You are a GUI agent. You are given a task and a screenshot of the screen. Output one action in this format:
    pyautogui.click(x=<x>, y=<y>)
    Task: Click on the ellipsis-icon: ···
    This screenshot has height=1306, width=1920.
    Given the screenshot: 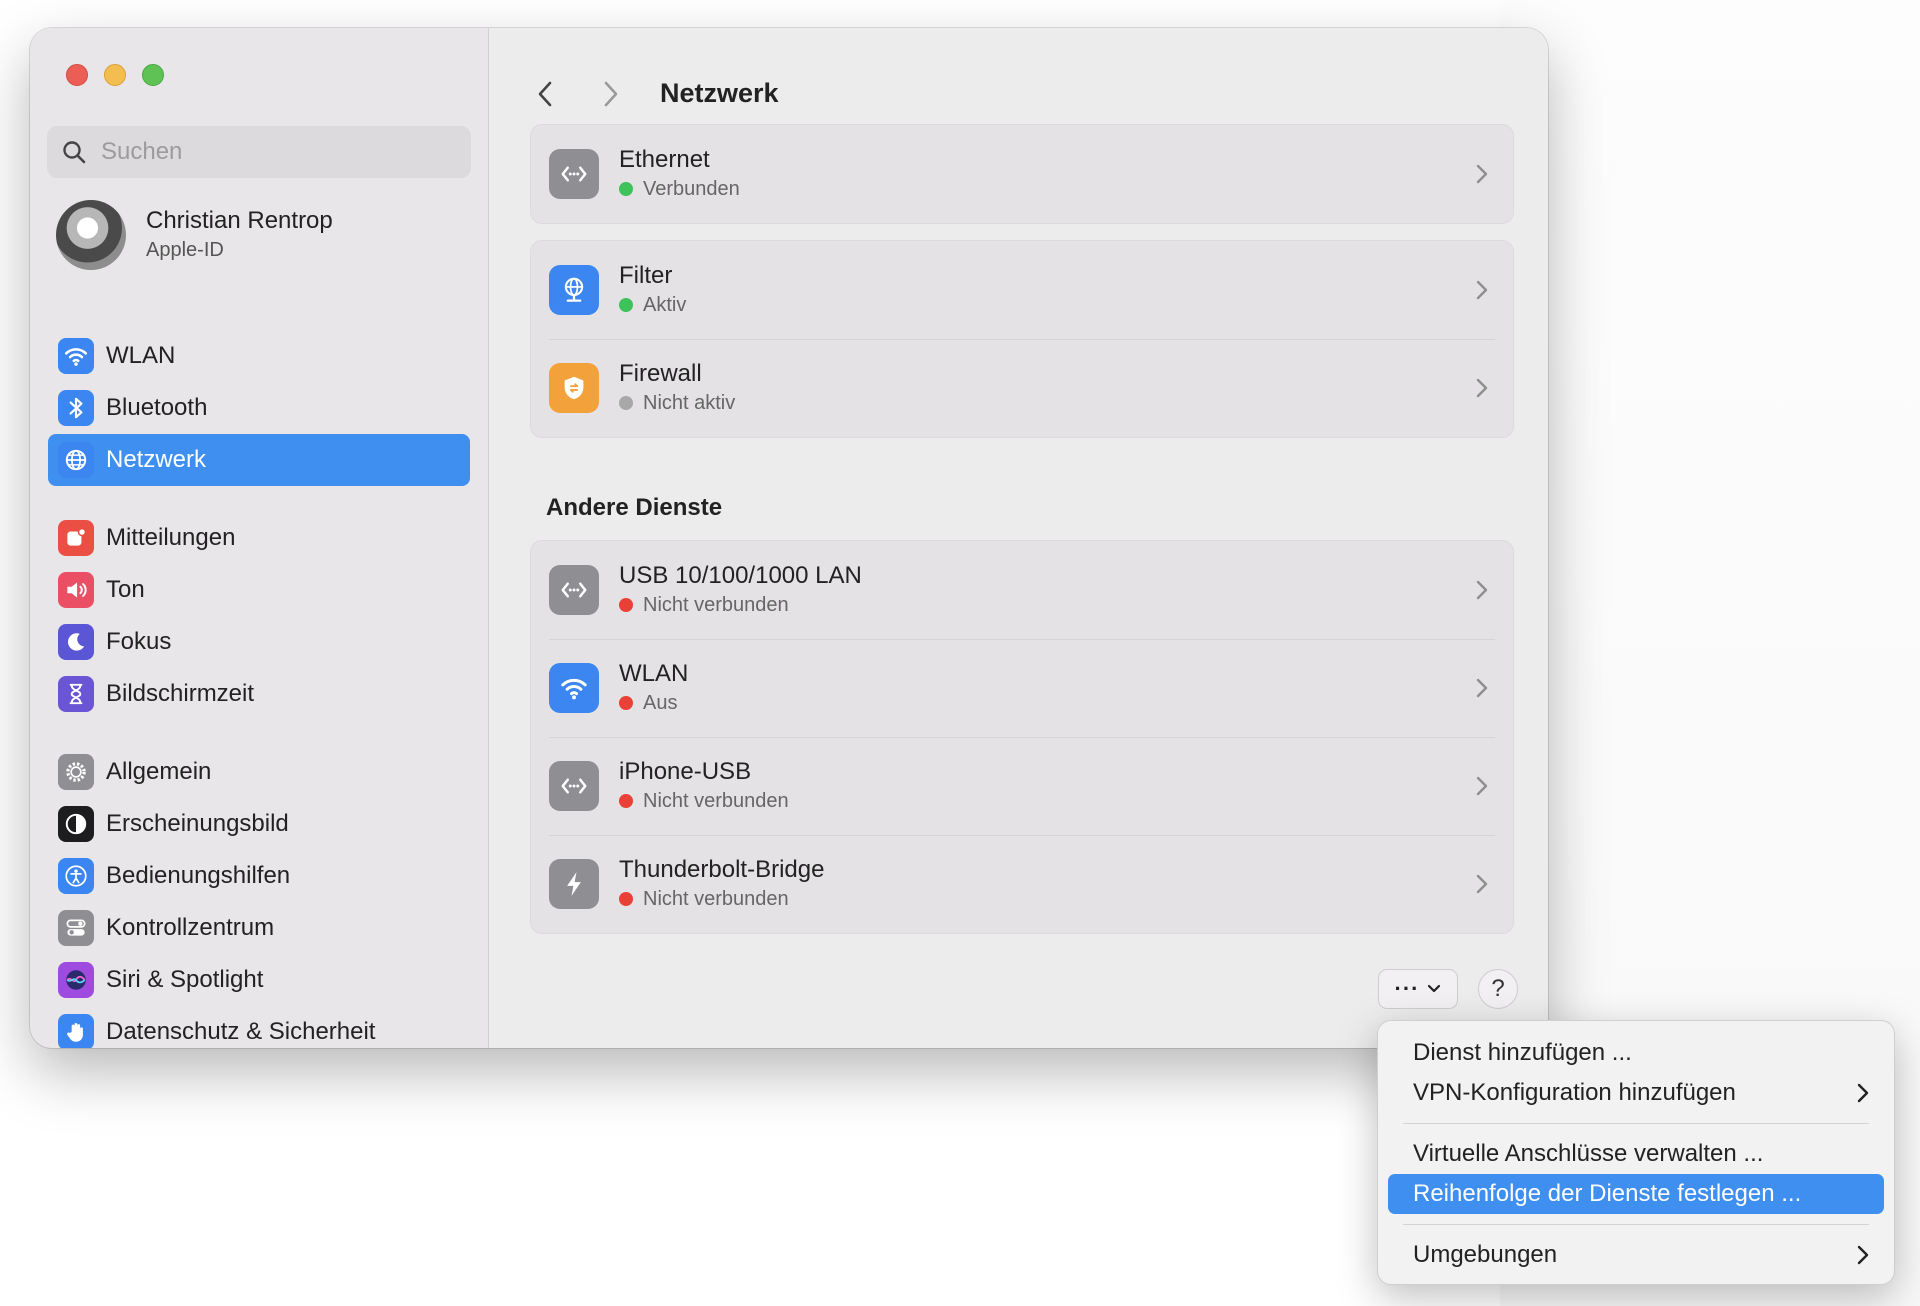 What is the action you would take?
    pyautogui.click(x=1407, y=988)
    